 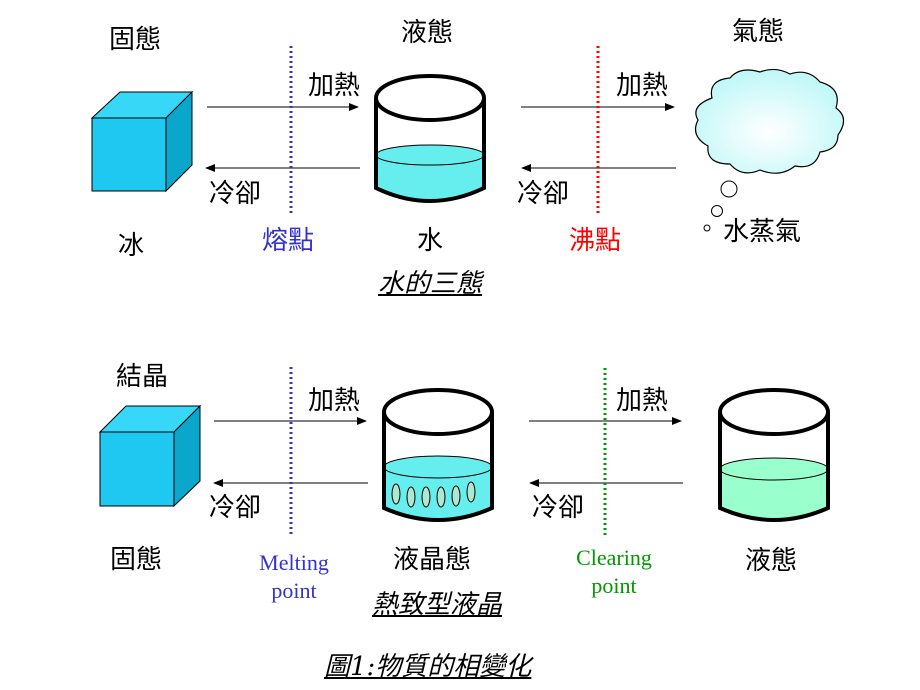 I want to click on cool-label-1: 冷卻, so click(x=235, y=194).